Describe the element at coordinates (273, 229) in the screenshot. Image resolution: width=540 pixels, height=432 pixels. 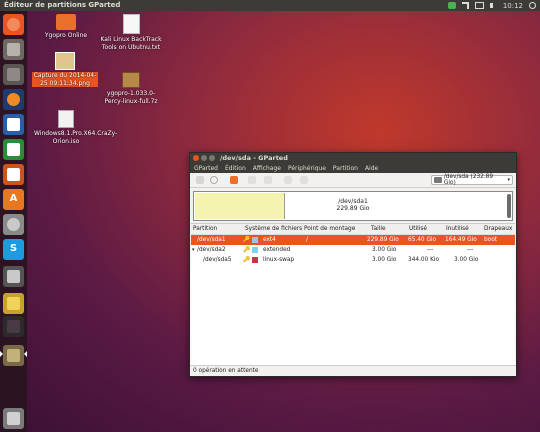
I see `col-filesystem: Système de fichiers` at that location.